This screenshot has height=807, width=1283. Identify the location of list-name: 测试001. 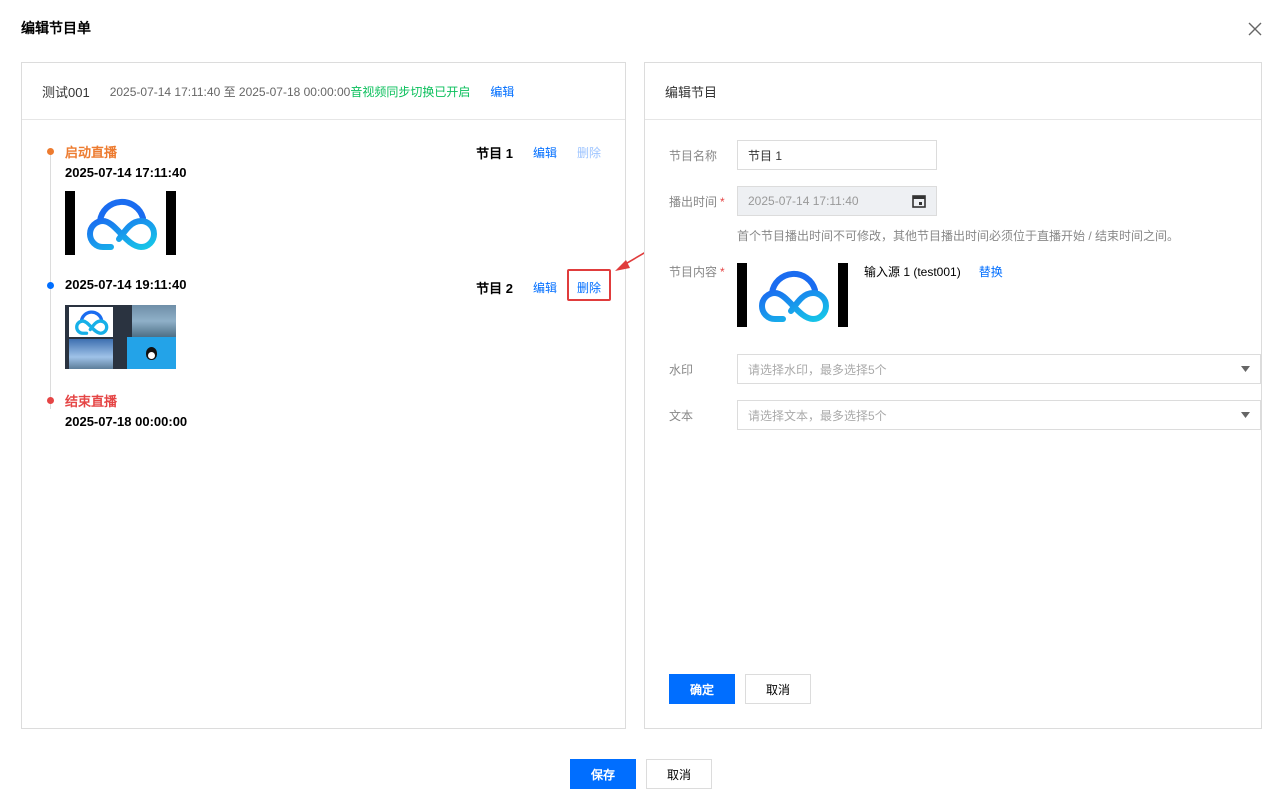
(66, 92).